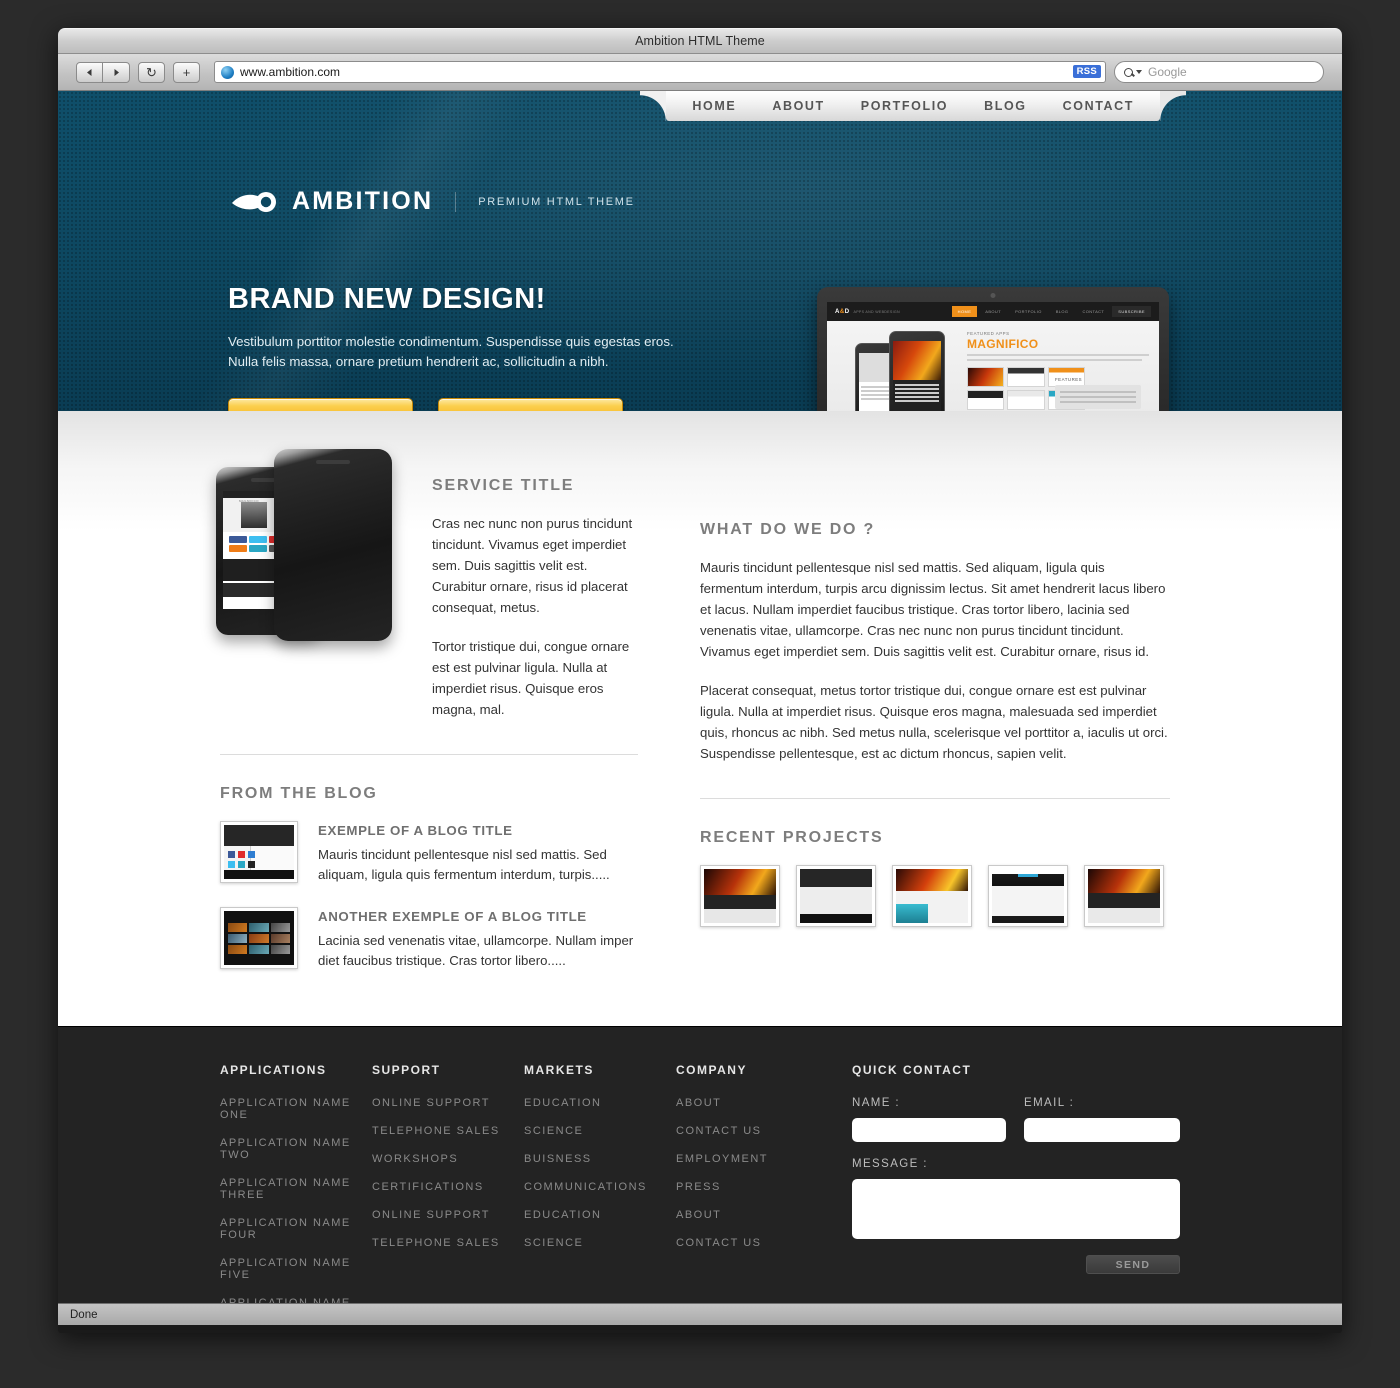 This screenshot has height=1388, width=1400. I want to click on footer-link-markets-2: SCIENCE, so click(600, 1131).